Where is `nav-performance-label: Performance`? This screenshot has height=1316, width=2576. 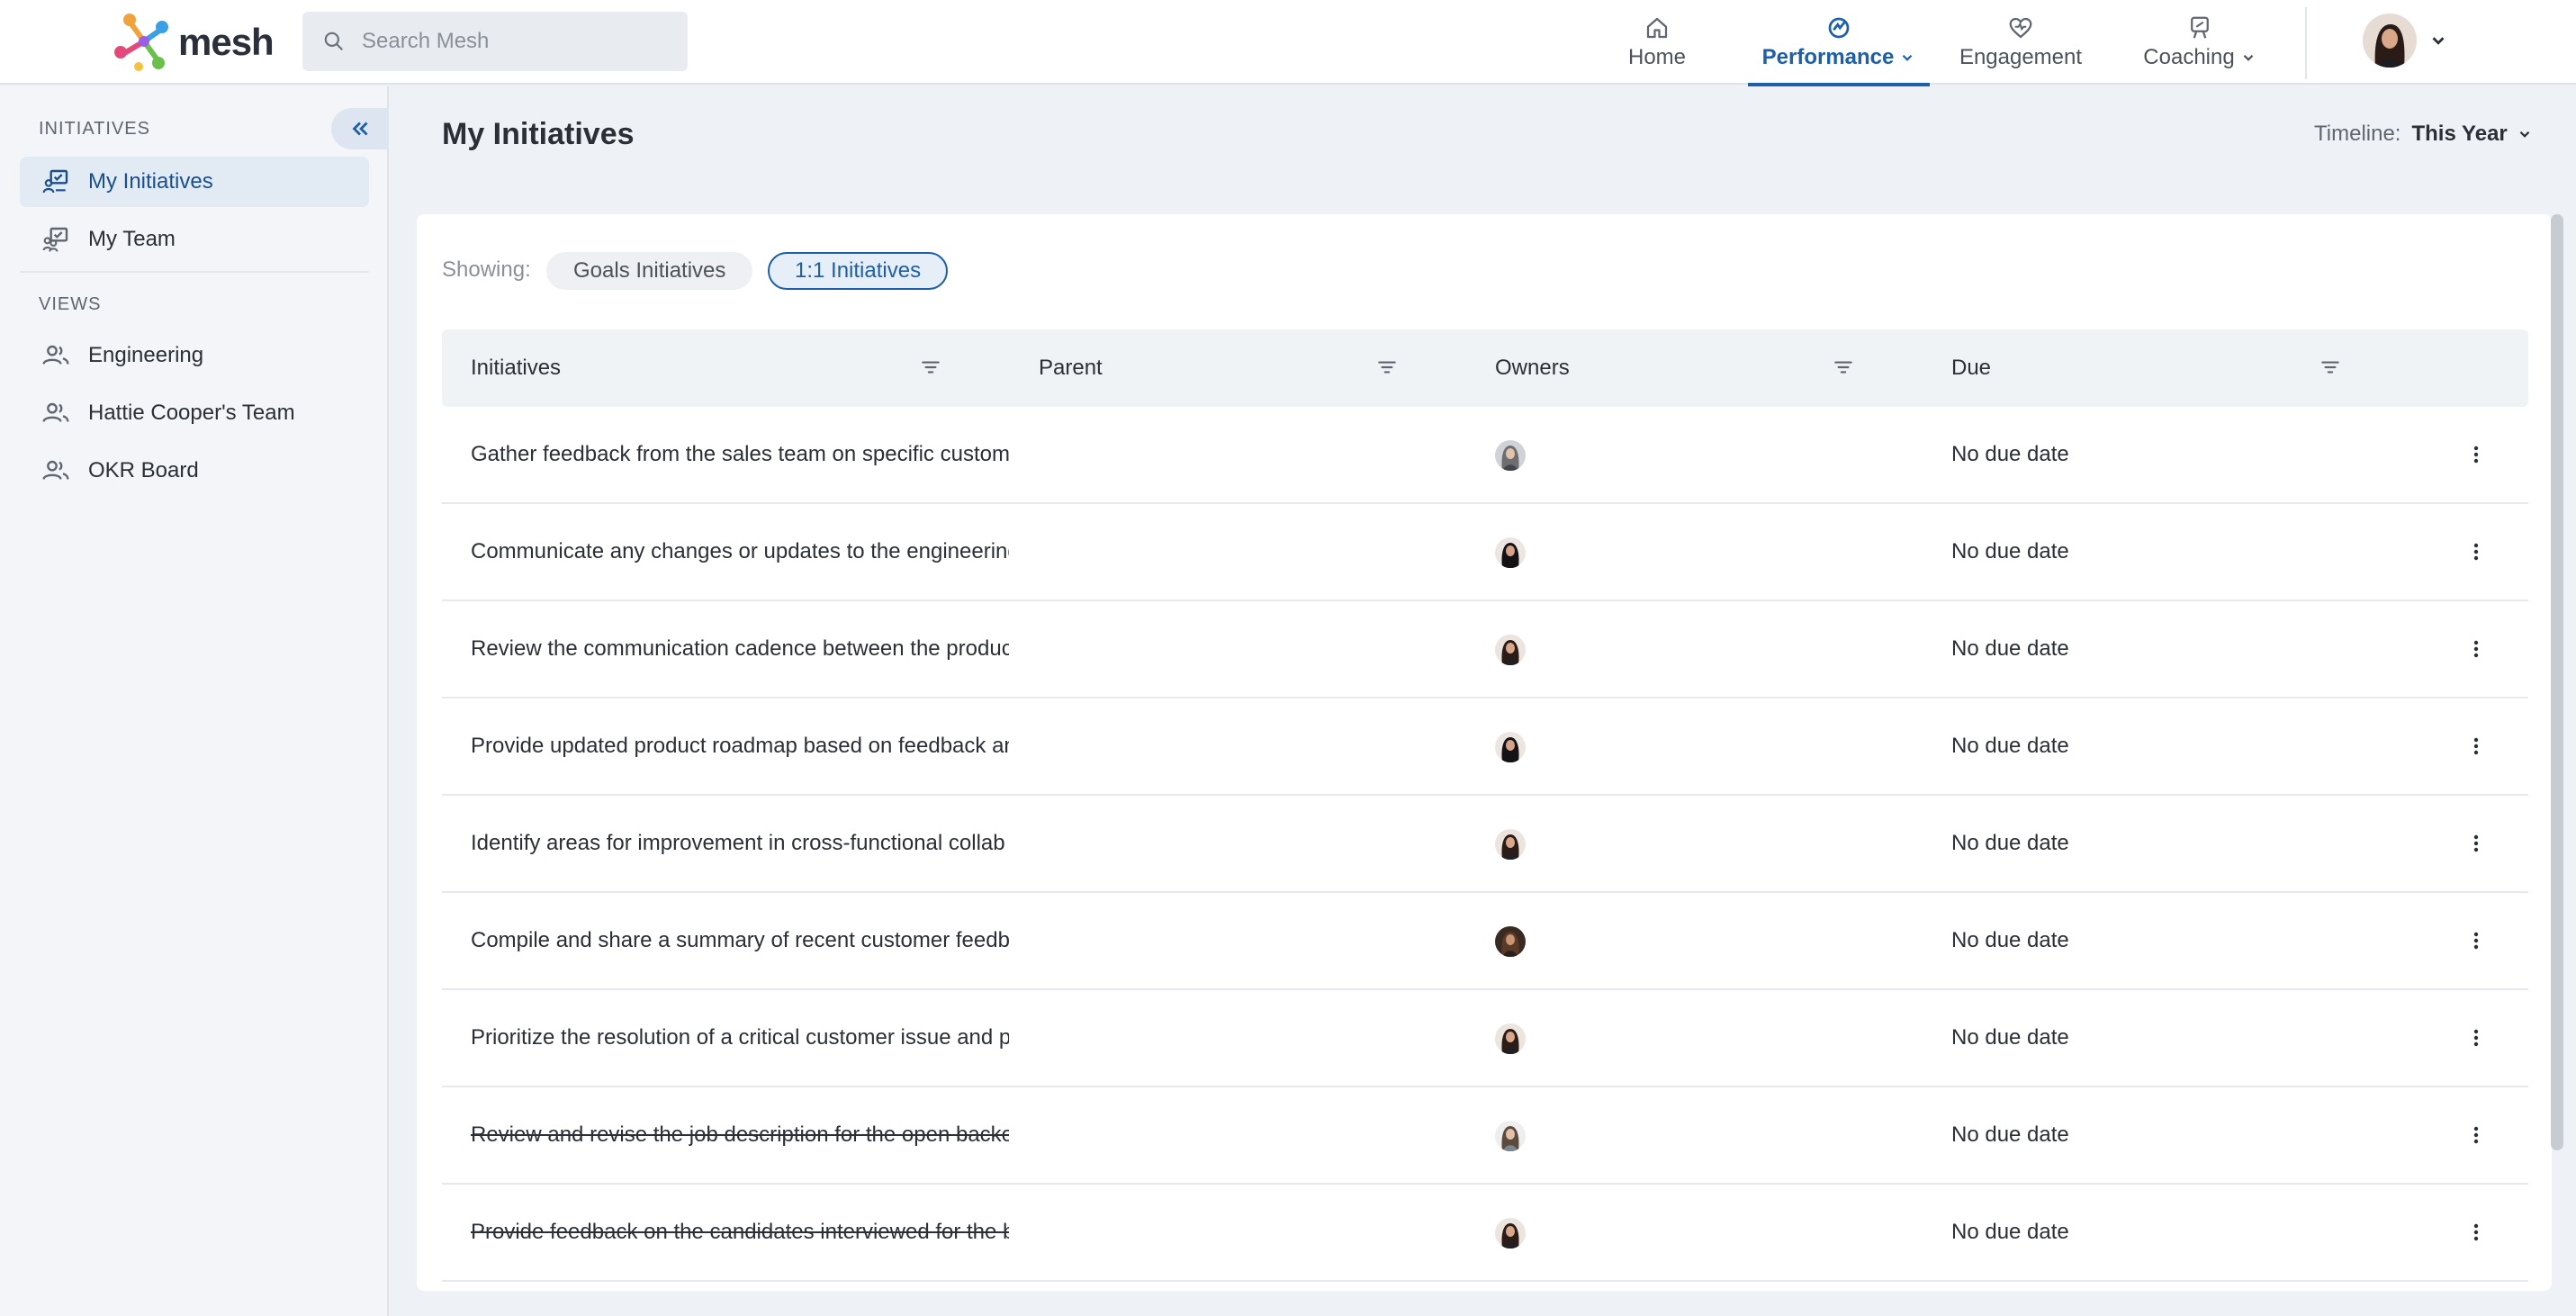 nav-performance-label: Performance is located at coordinates (1828, 57).